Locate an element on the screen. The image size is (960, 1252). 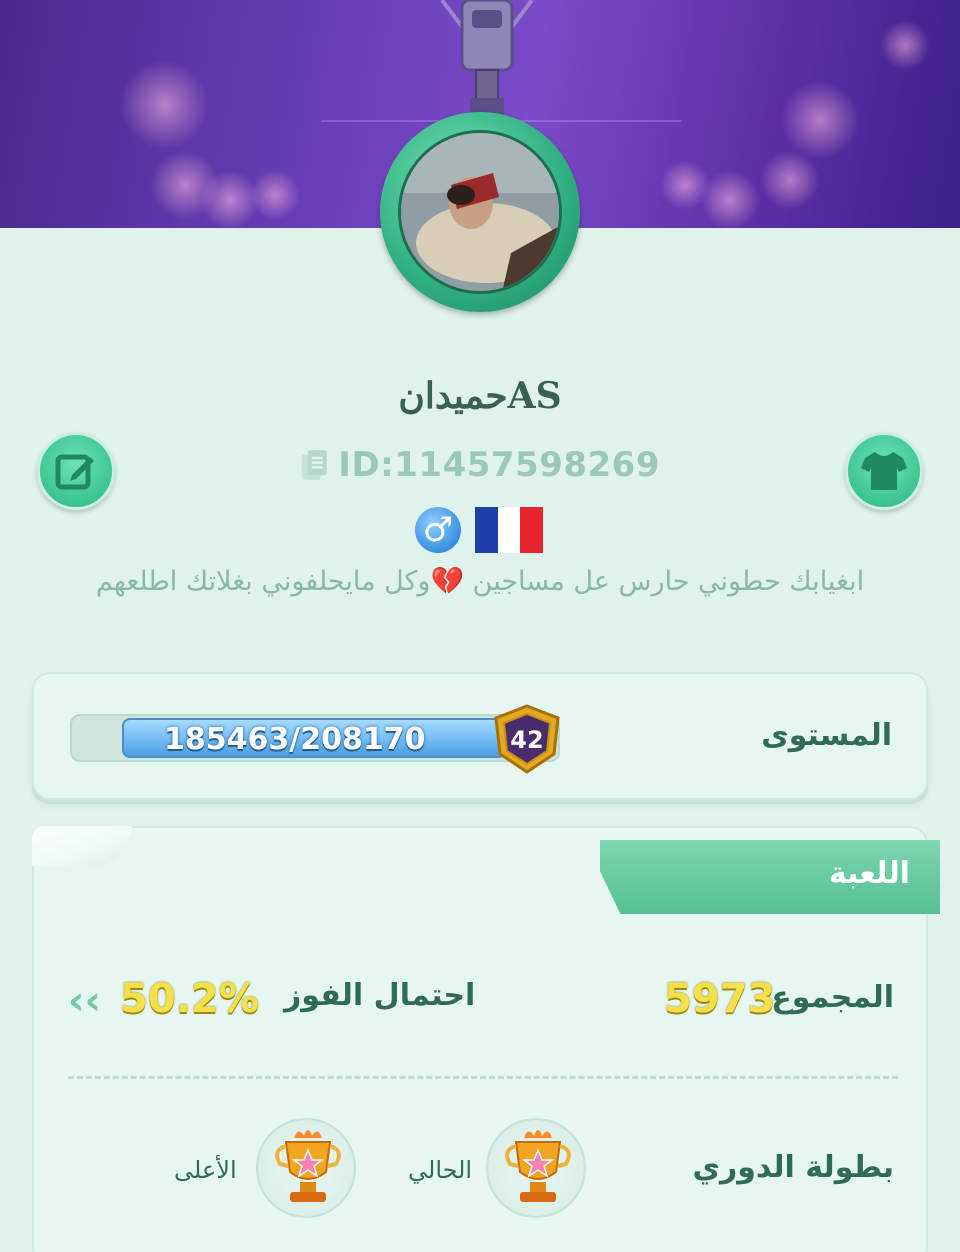
xp-text: 185463/208170 is located at coordinates (295, 739).